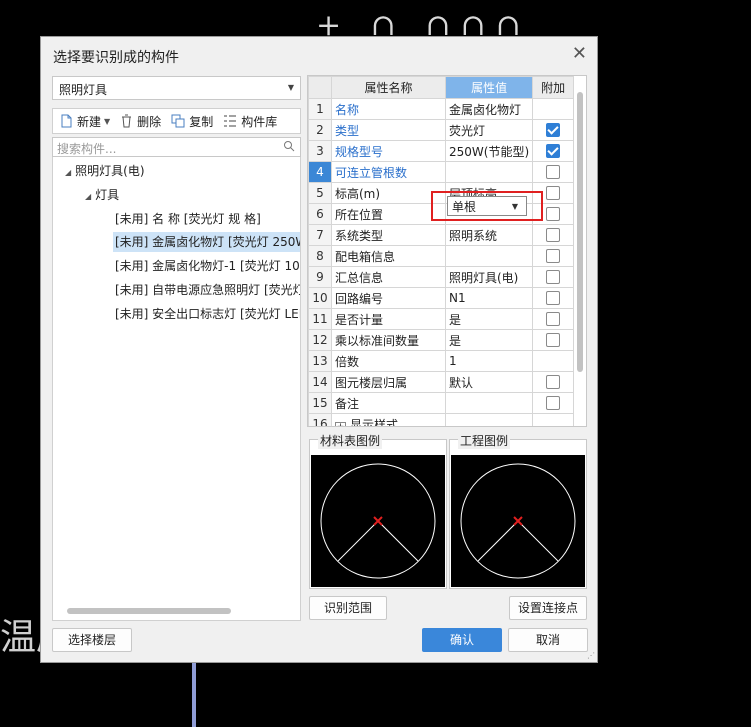 The height and width of the screenshot is (727, 751). What do you see at coordinates (489, 361) in the screenshot?
I see `property-value: 1` at bounding box center [489, 361].